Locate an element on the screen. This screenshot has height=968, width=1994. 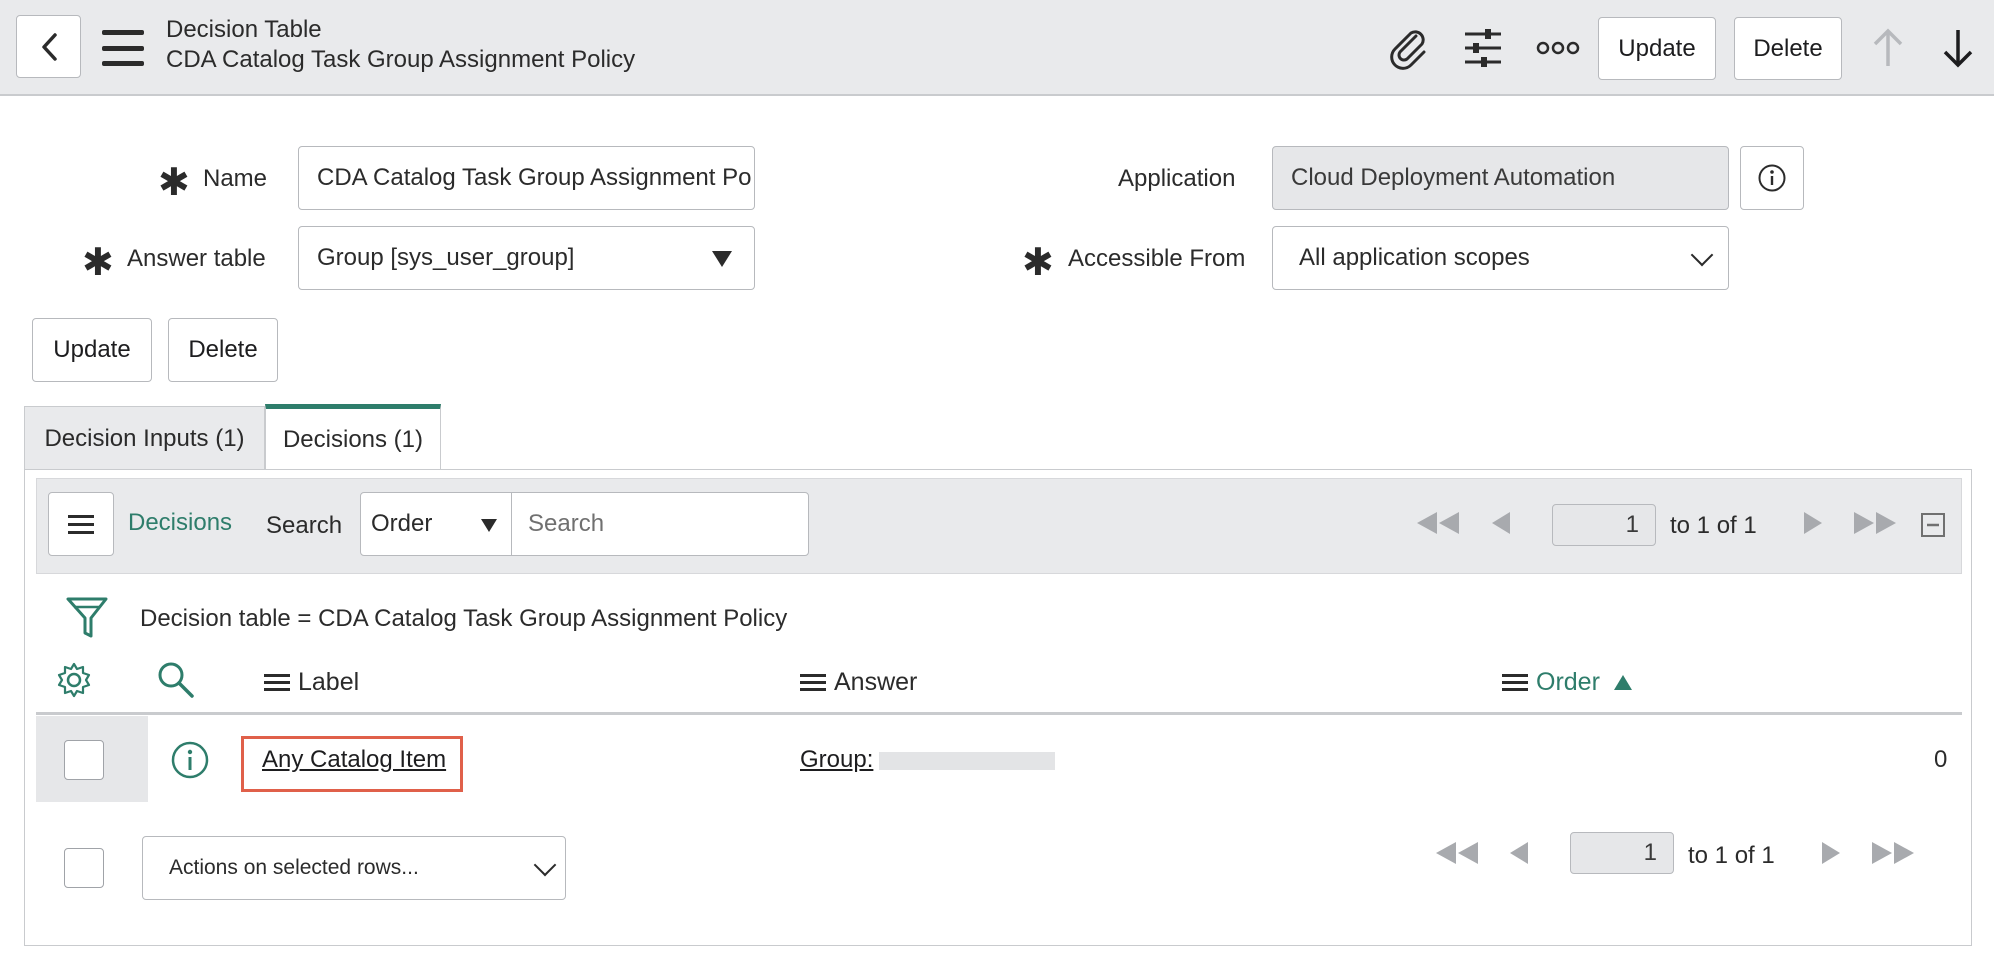
search-field-select: Order is located at coordinates (436, 524).